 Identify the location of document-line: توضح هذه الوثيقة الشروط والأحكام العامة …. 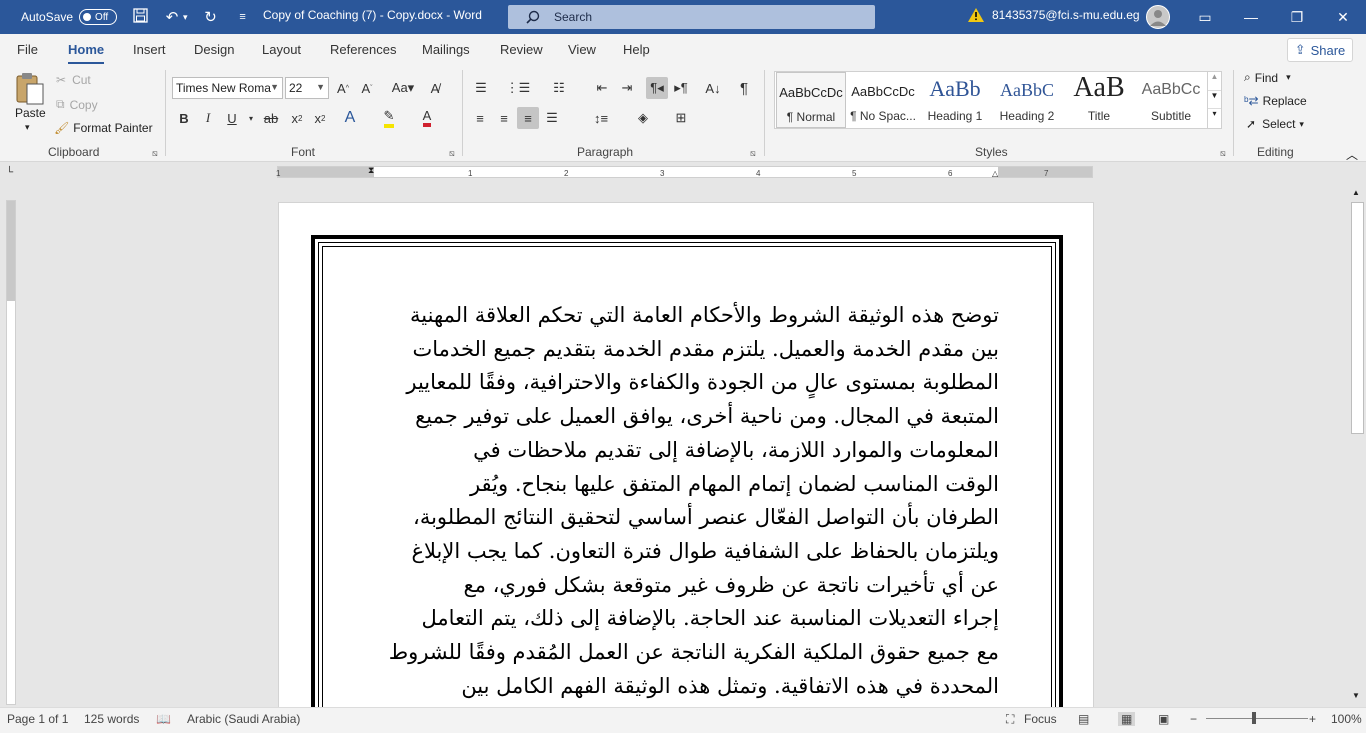
(687, 316).